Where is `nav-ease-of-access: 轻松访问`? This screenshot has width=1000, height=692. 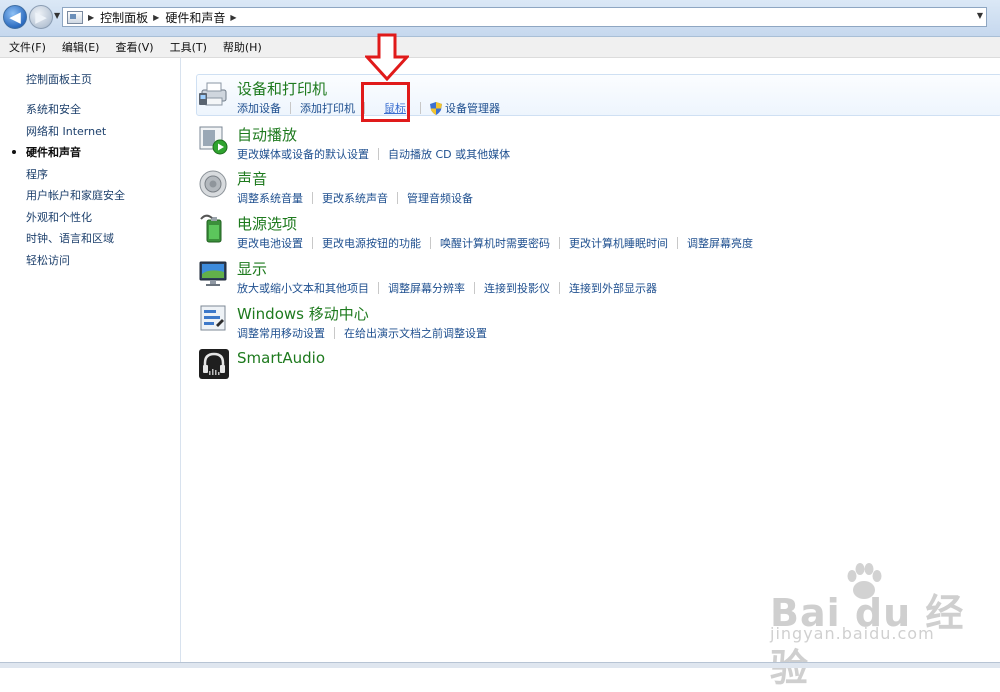
nav-ease-of-access: 轻松访问 is located at coordinates (75, 264).